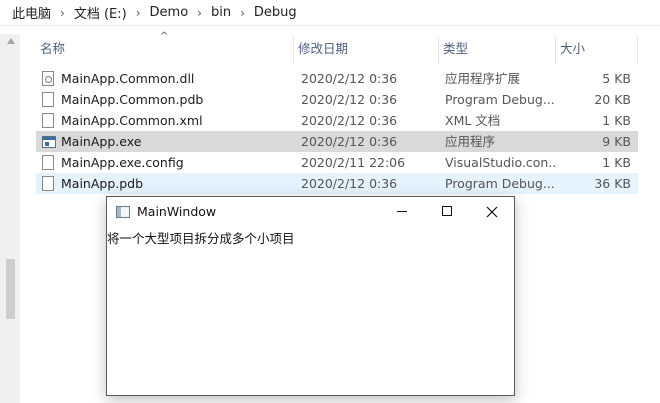  Describe the element at coordinates (164, 36) in the screenshot. I see `sort-ascending-icon: ^` at that location.